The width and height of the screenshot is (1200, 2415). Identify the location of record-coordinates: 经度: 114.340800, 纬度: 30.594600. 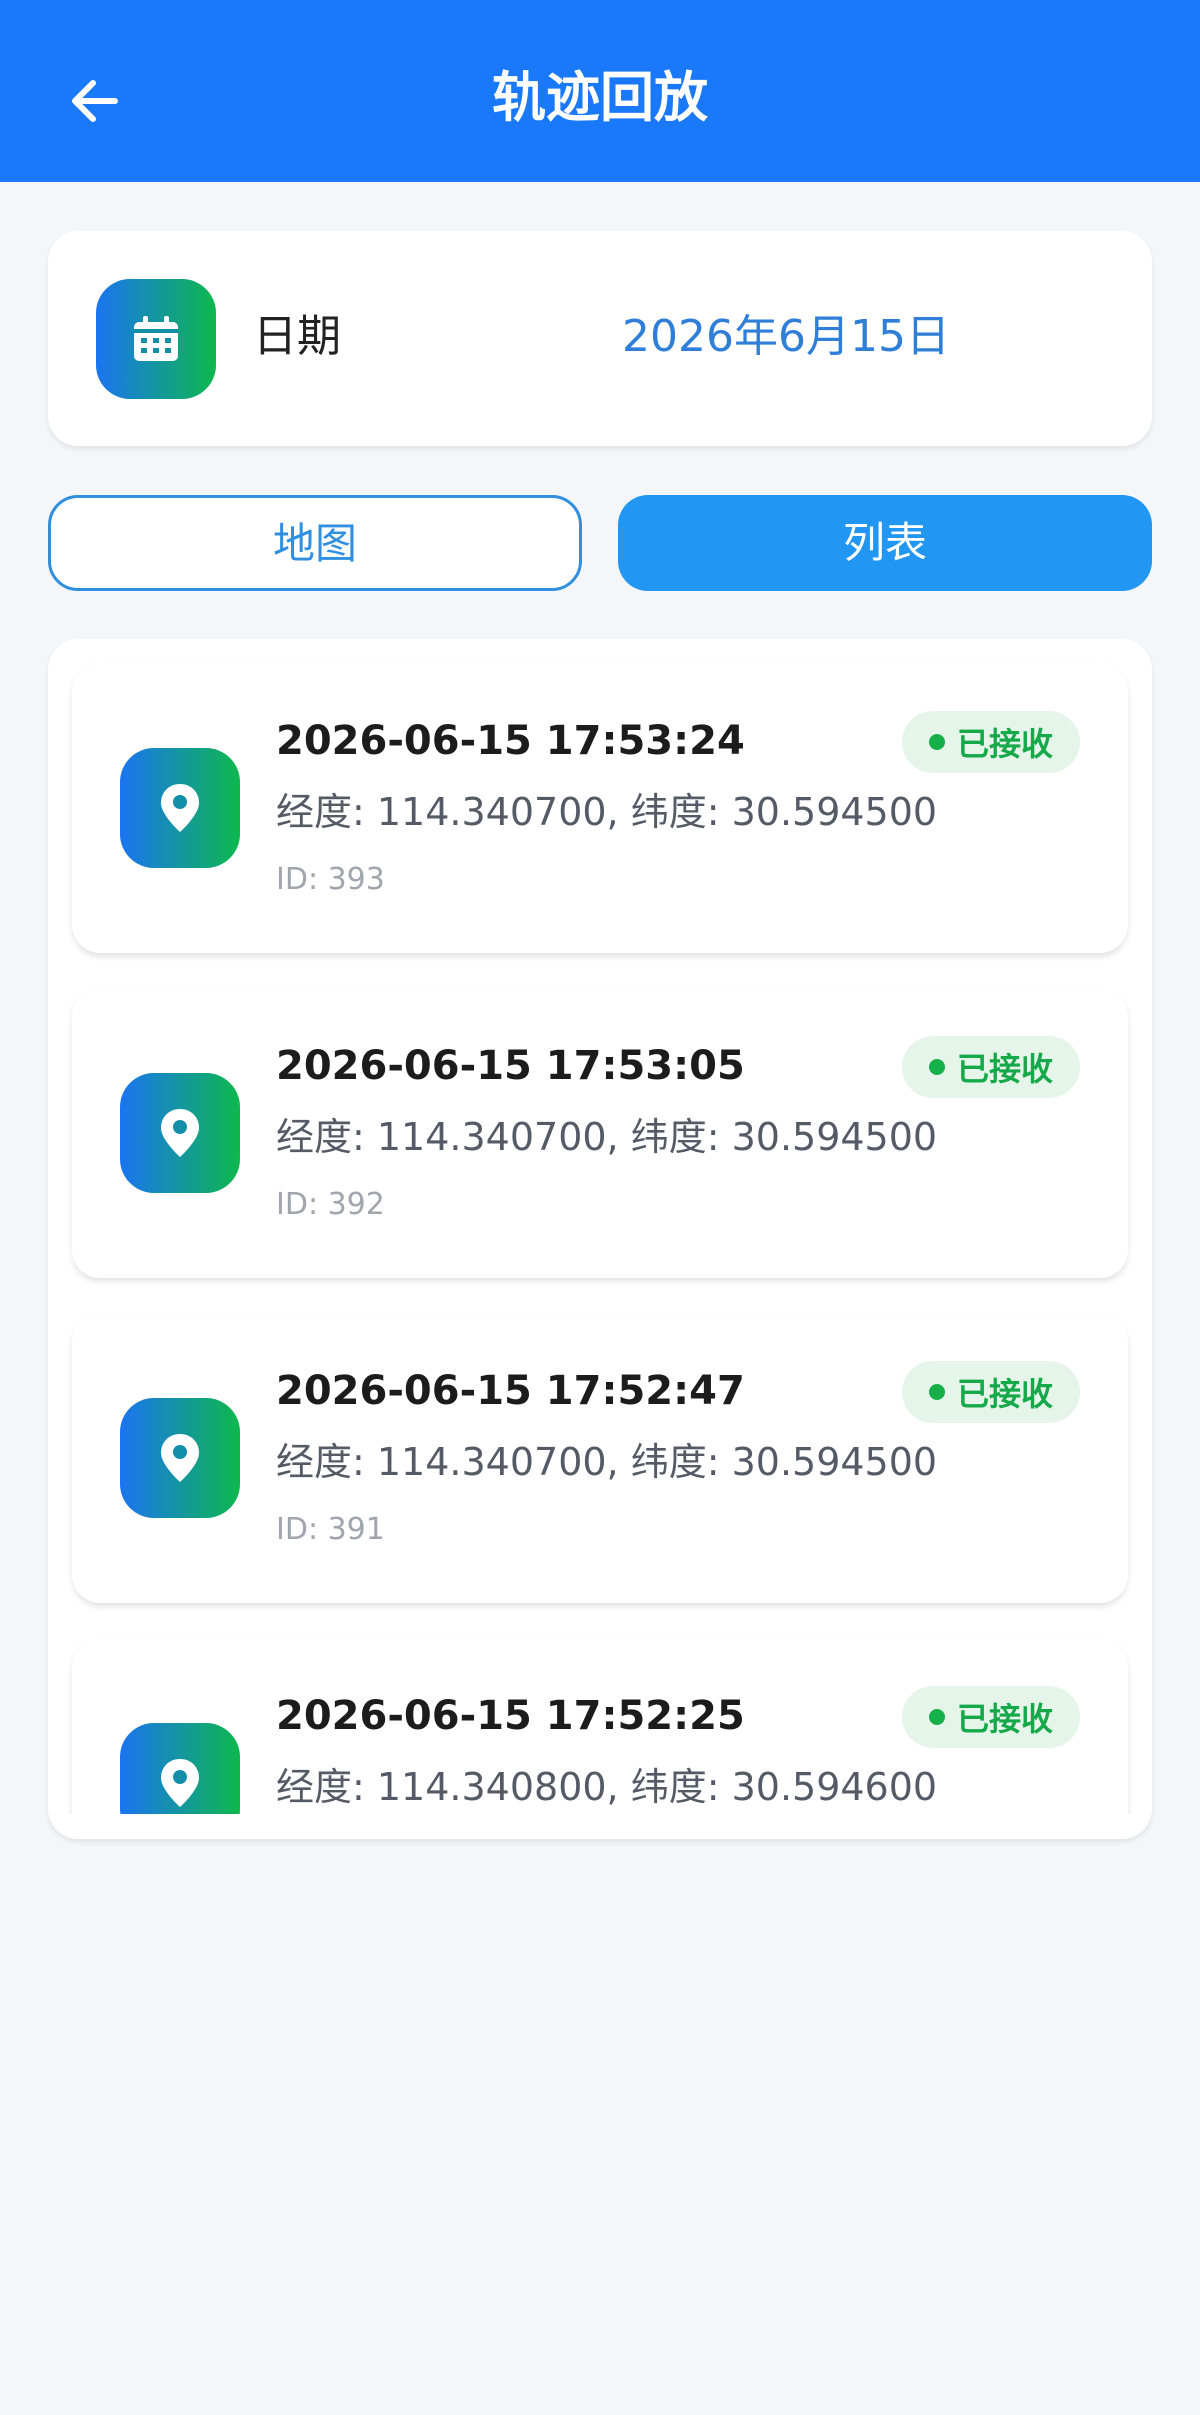
(607, 1787).